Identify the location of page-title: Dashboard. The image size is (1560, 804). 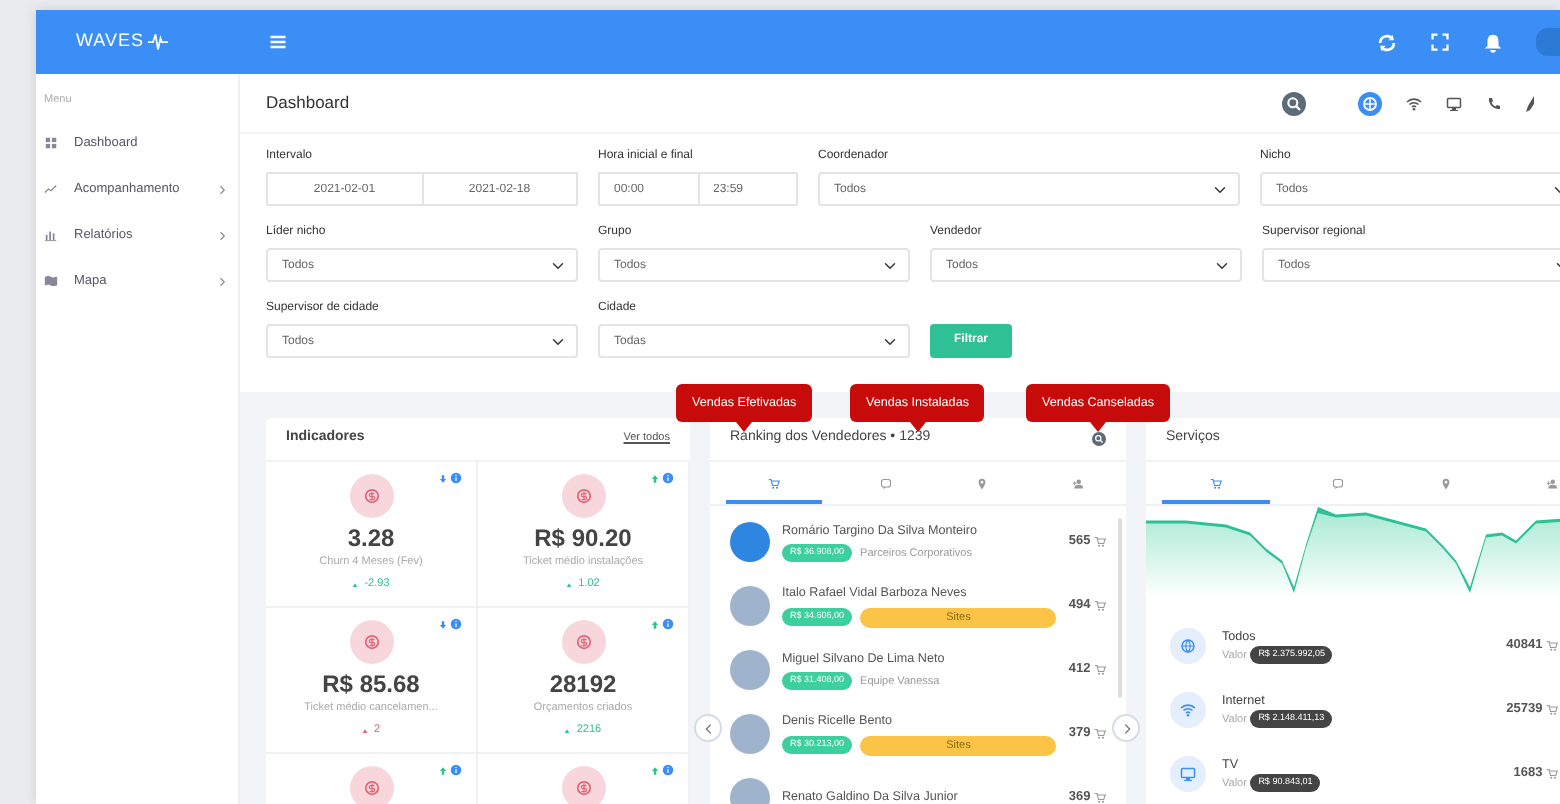
(308, 103).